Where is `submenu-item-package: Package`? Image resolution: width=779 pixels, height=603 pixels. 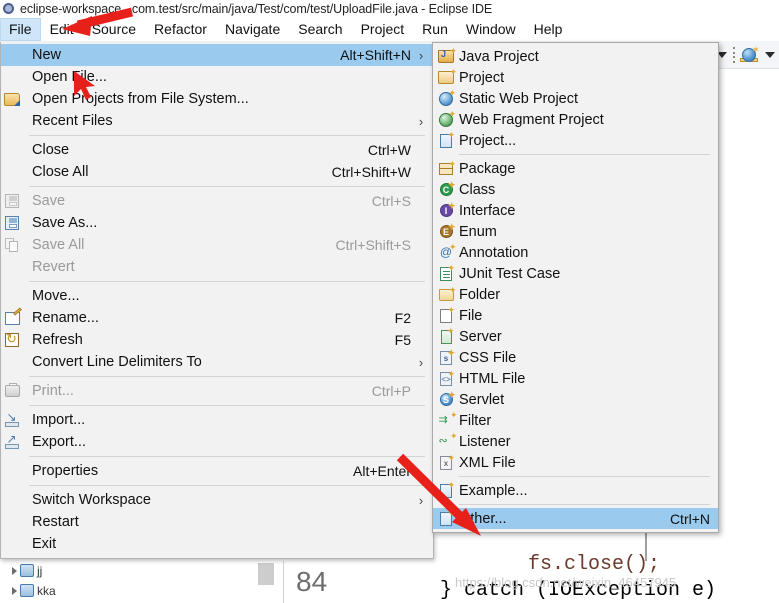
submenu-item-package: Package is located at coordinates (575, 168).